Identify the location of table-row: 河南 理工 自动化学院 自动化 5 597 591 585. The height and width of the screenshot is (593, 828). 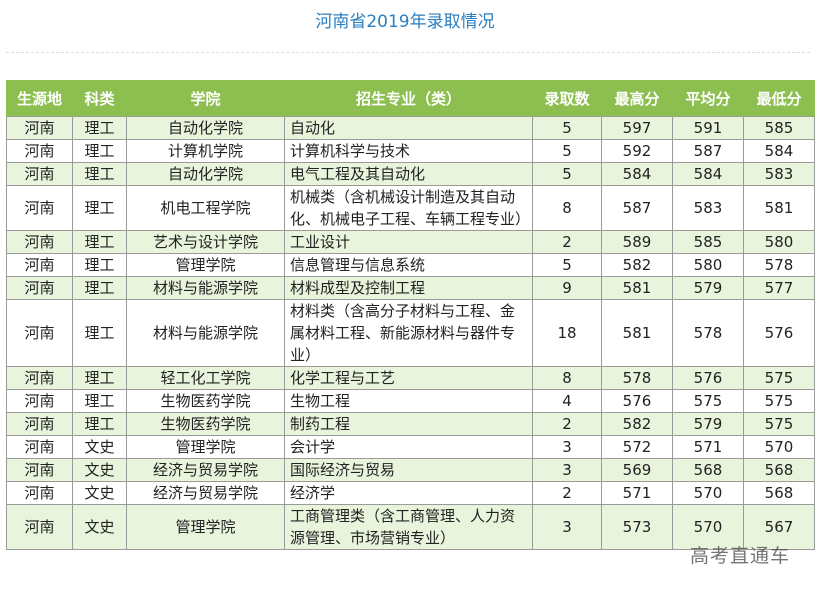
(410, 128).